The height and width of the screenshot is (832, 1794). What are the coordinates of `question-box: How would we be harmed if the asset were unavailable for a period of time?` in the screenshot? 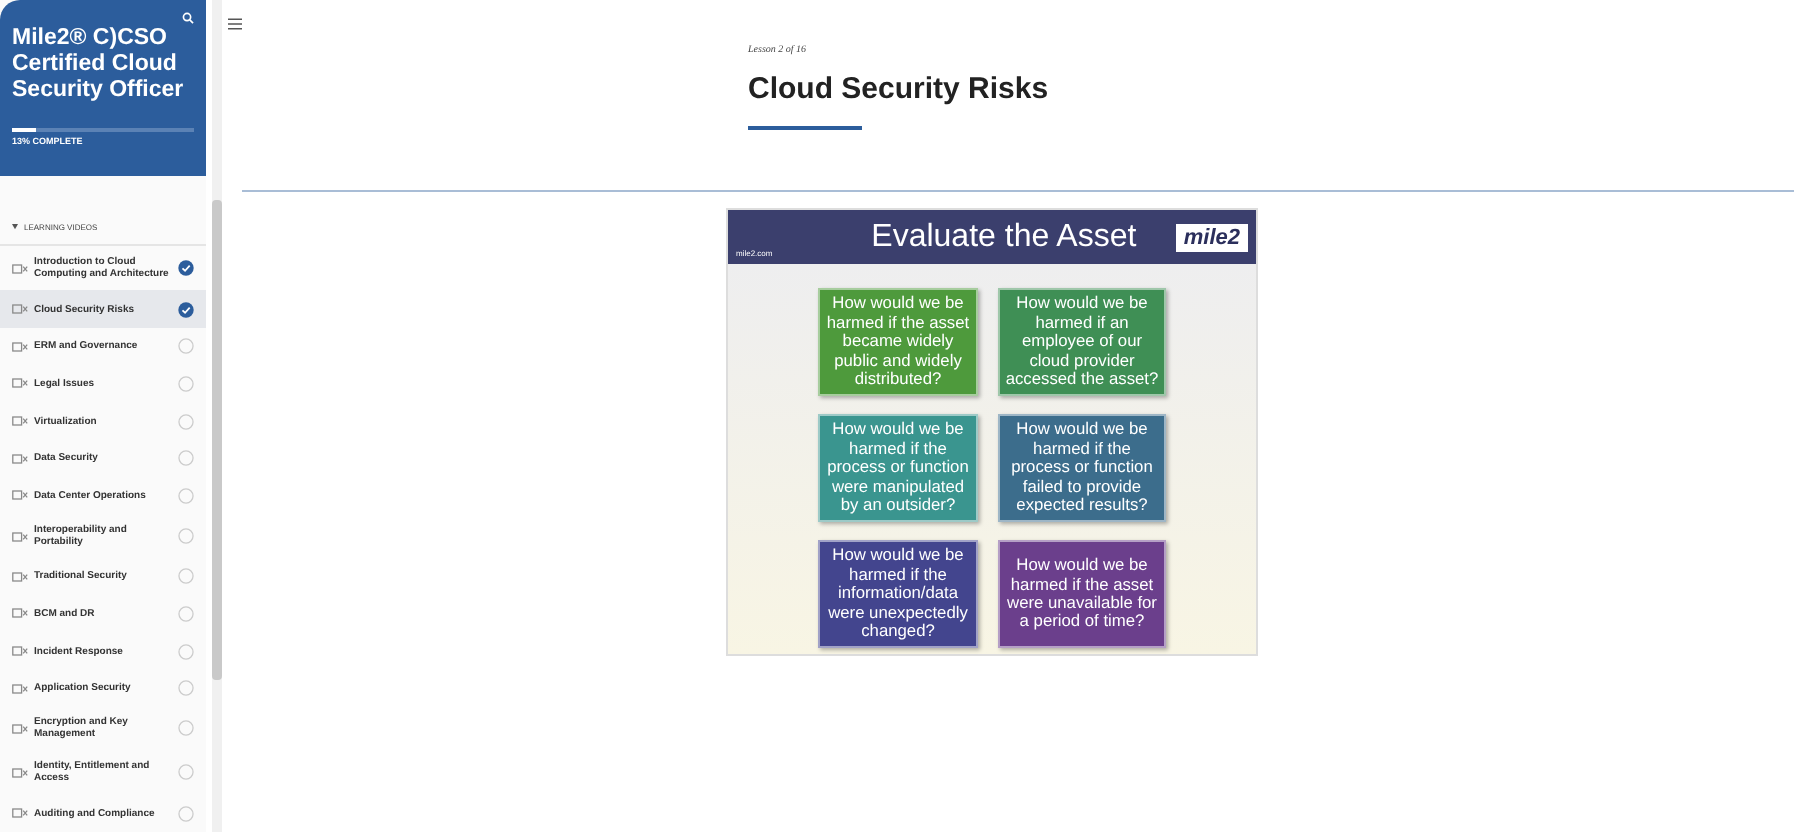 It's located at (1082, 594).